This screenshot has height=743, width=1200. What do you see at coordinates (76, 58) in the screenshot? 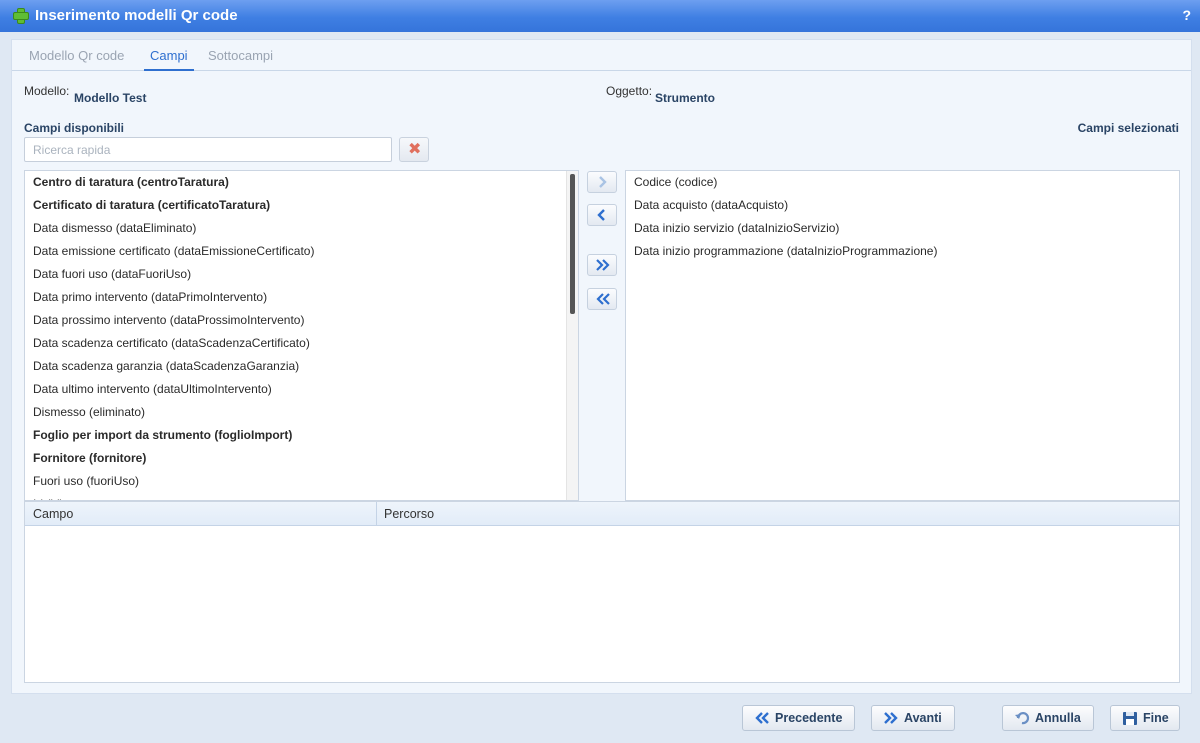
I see `tab-modello-qr-code: Modello Qr code` at bounding box center [76, 58].